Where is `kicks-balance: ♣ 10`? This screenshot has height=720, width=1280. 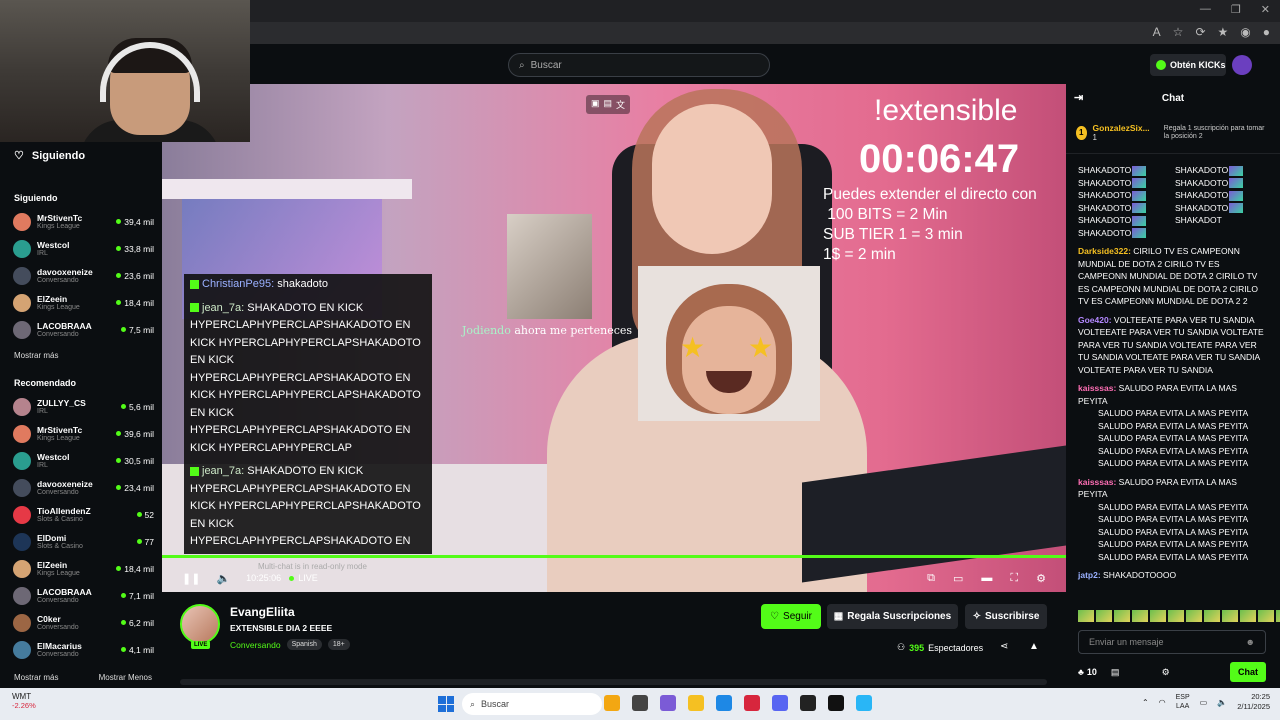 kicks-balance: ♣ 10 is located at coordinates (1087, 672).